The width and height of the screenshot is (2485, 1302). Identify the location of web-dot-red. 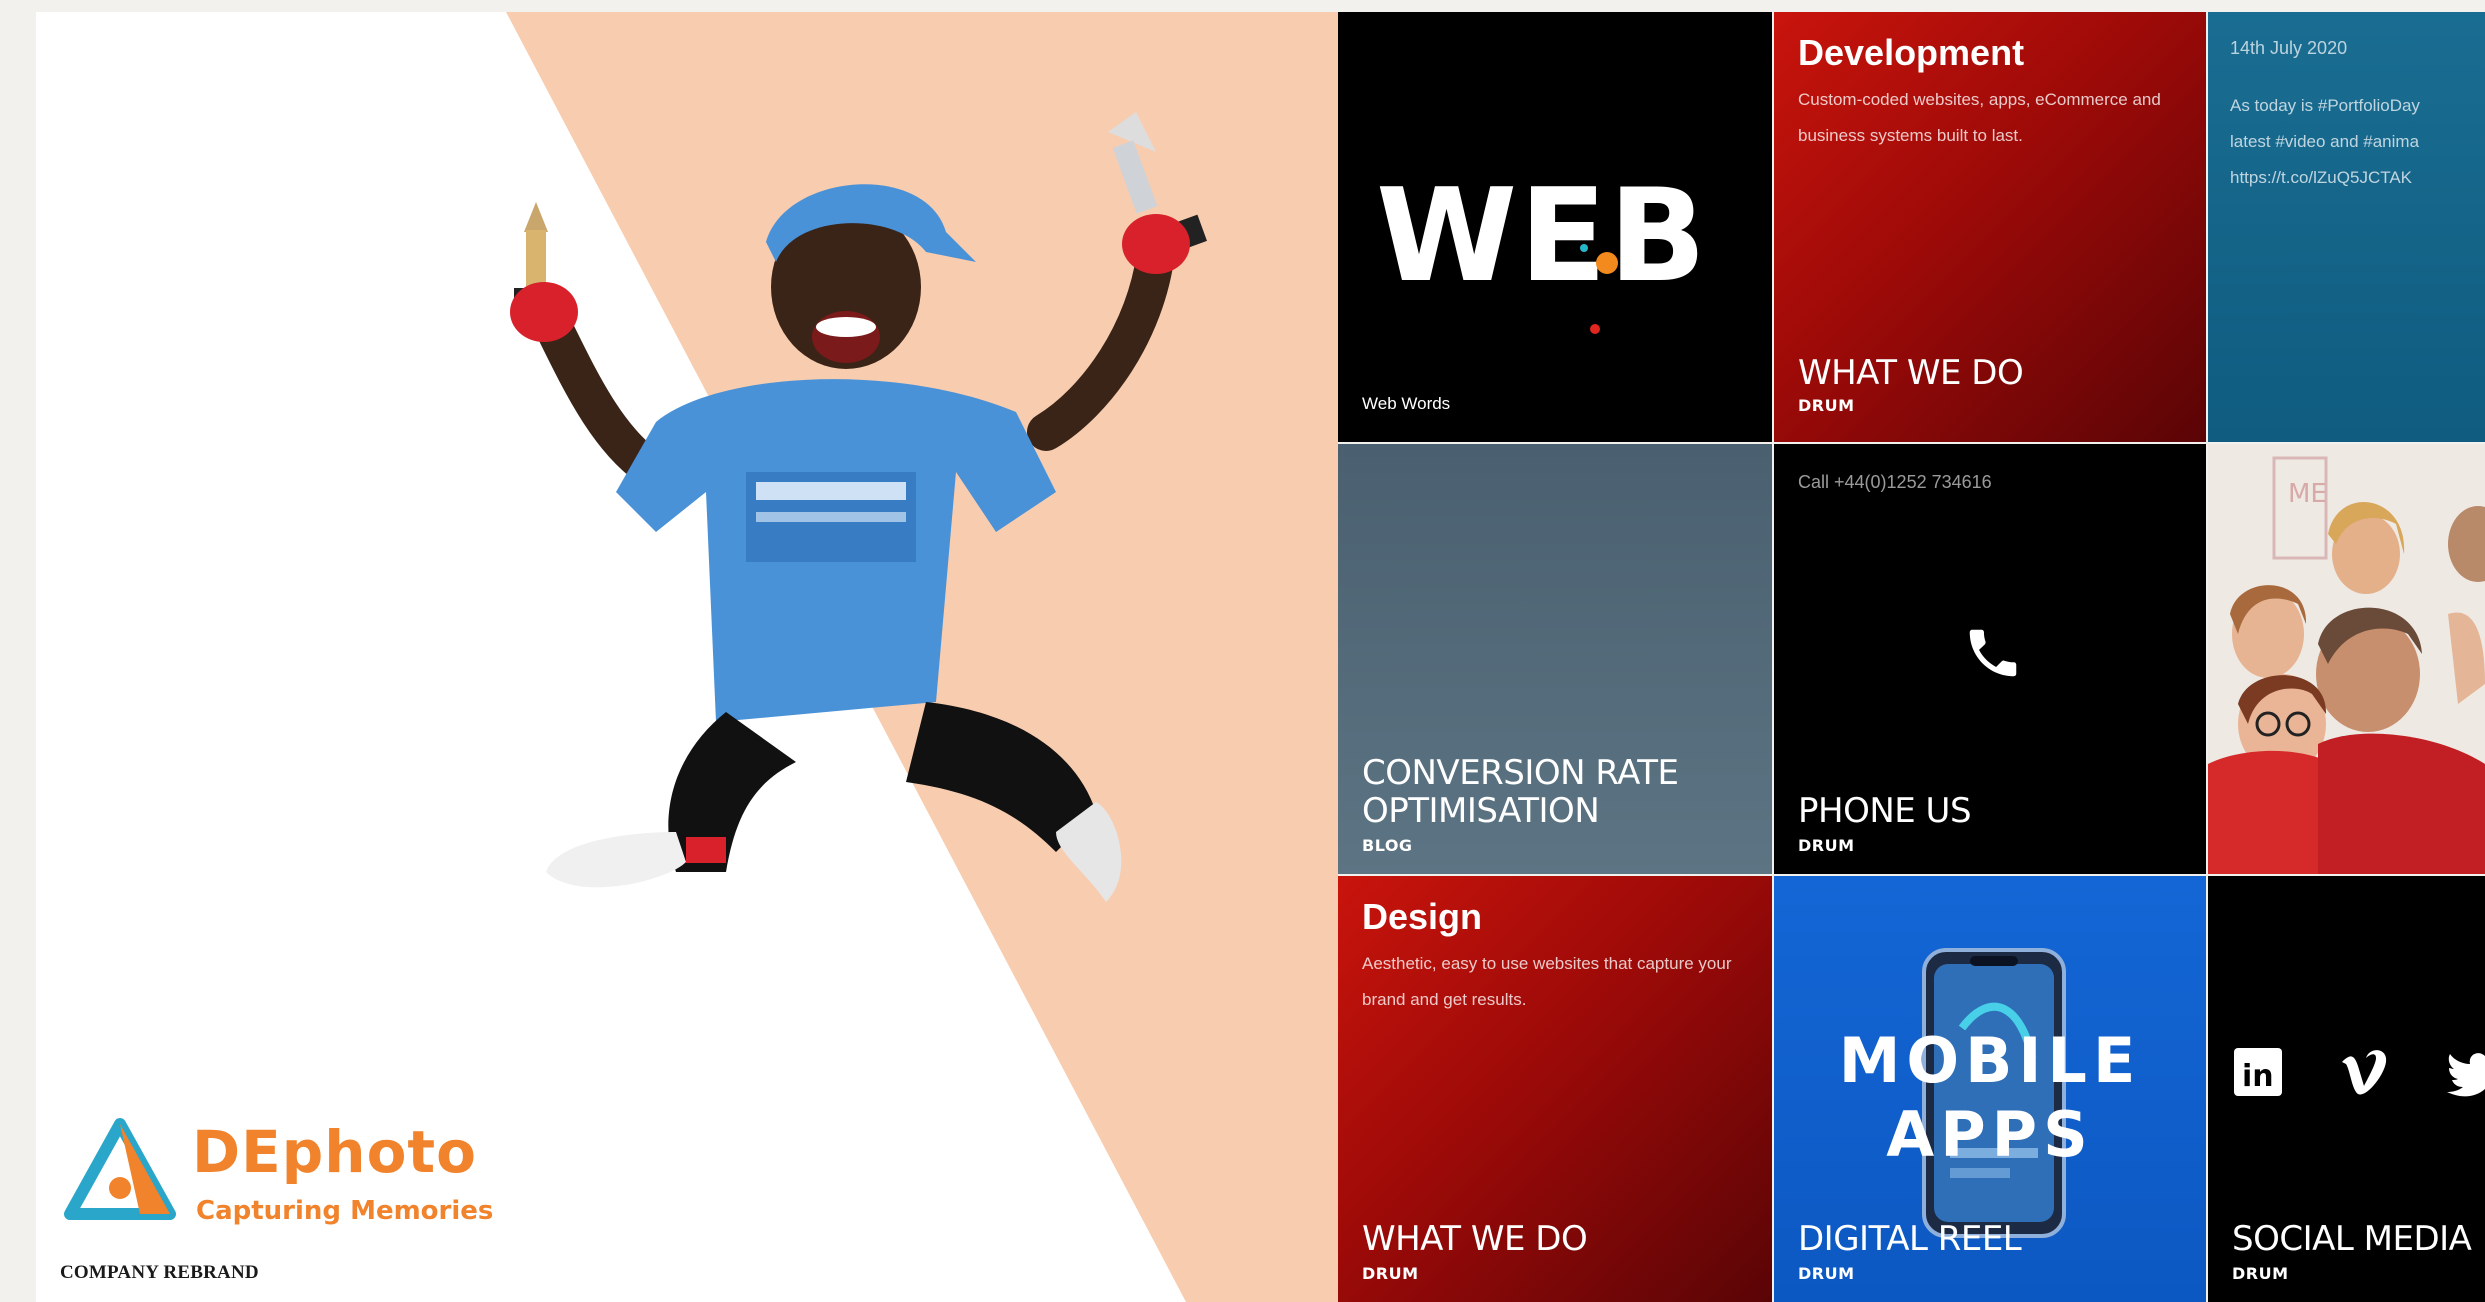
(1595, 329).